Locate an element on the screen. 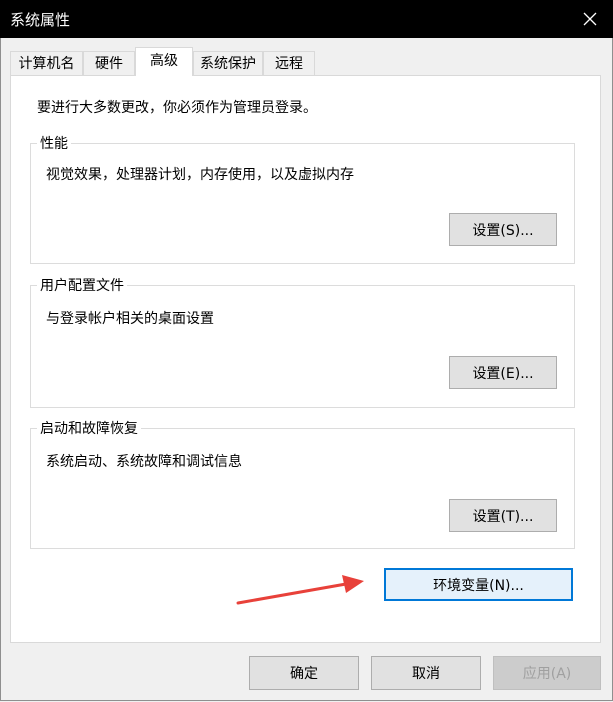  tab-label: 远程 is located at coordinates (289, 64).